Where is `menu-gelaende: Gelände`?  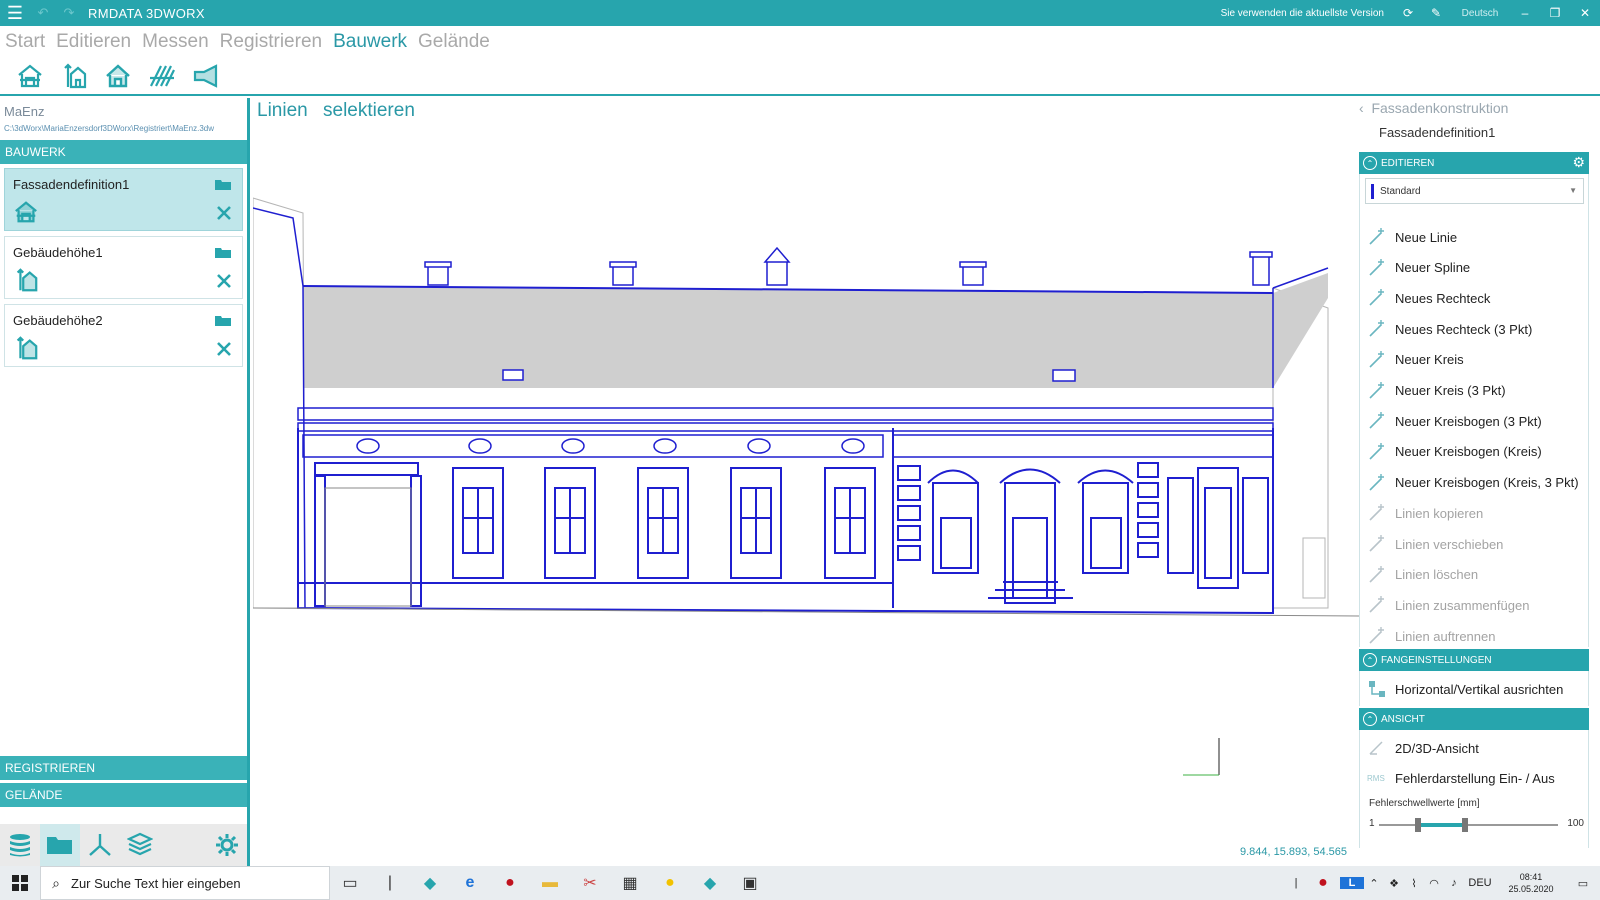
menu-gelaende: Gelände is located at coordinates (454, 42).